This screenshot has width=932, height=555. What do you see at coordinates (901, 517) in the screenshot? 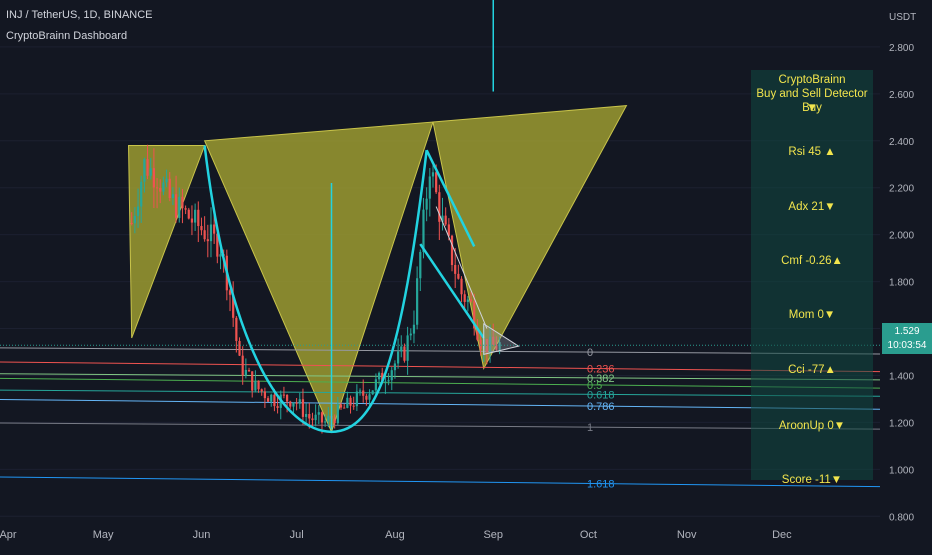
I see `y-tick-label: 0.800` at bounding box center [901, 517].